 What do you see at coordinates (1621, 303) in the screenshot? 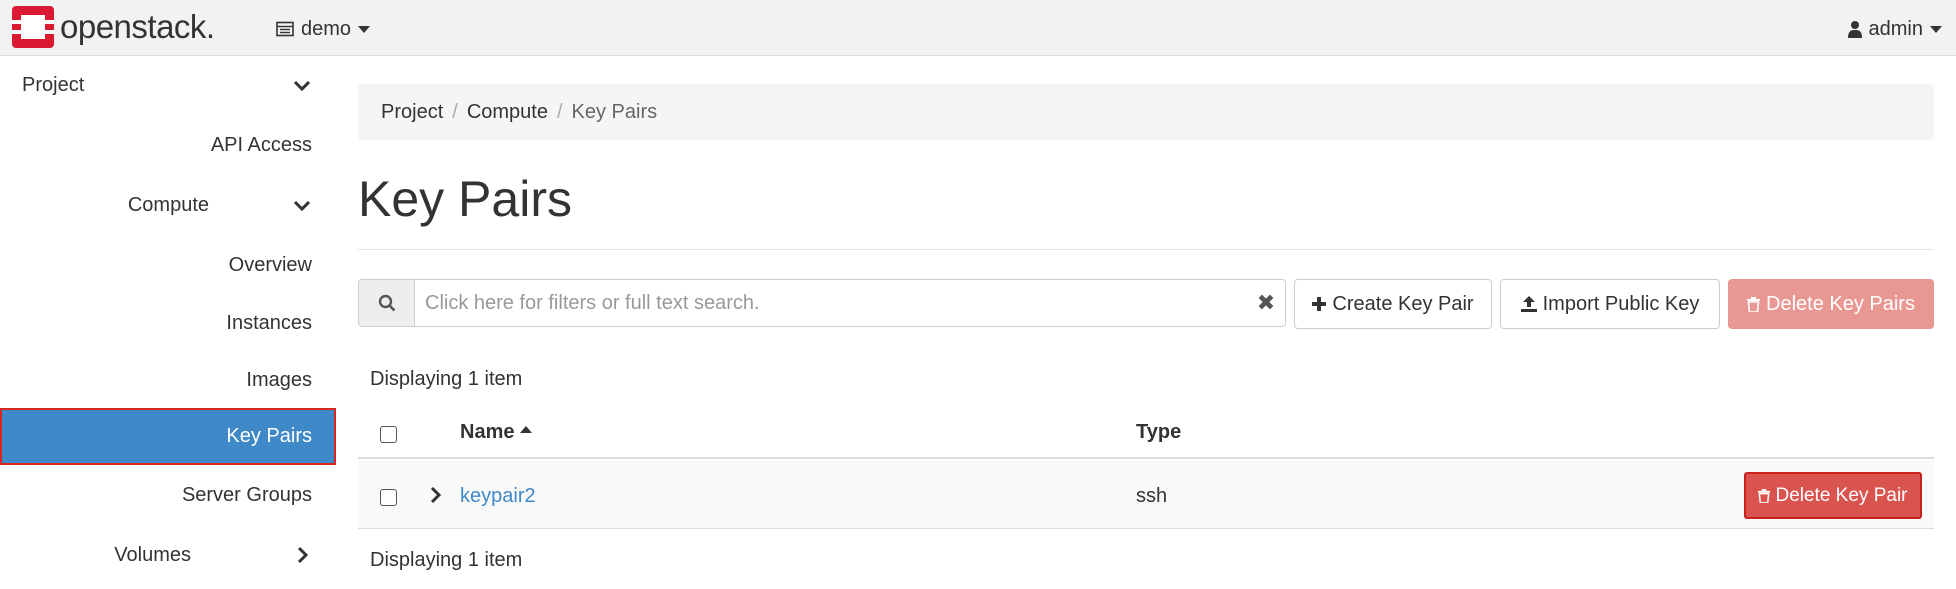
I see `import-public-key-label: Import Public Key` at bounding box center [1621, 303].